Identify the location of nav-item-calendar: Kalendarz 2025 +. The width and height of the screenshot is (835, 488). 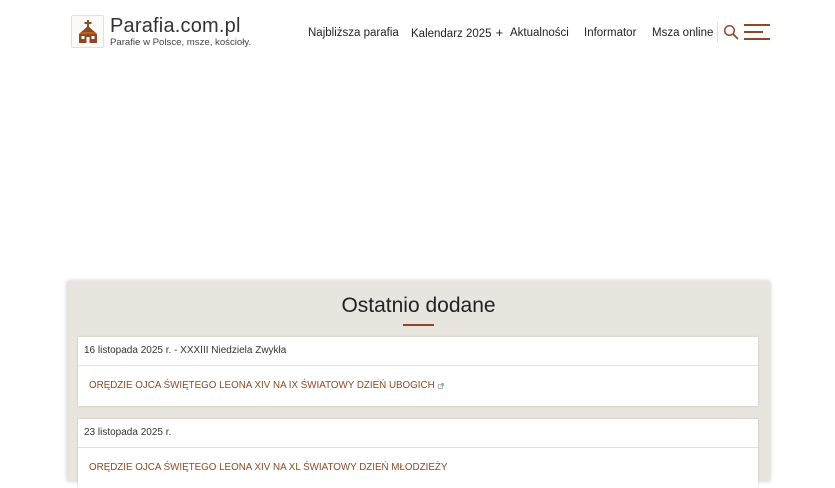
(457, 33).